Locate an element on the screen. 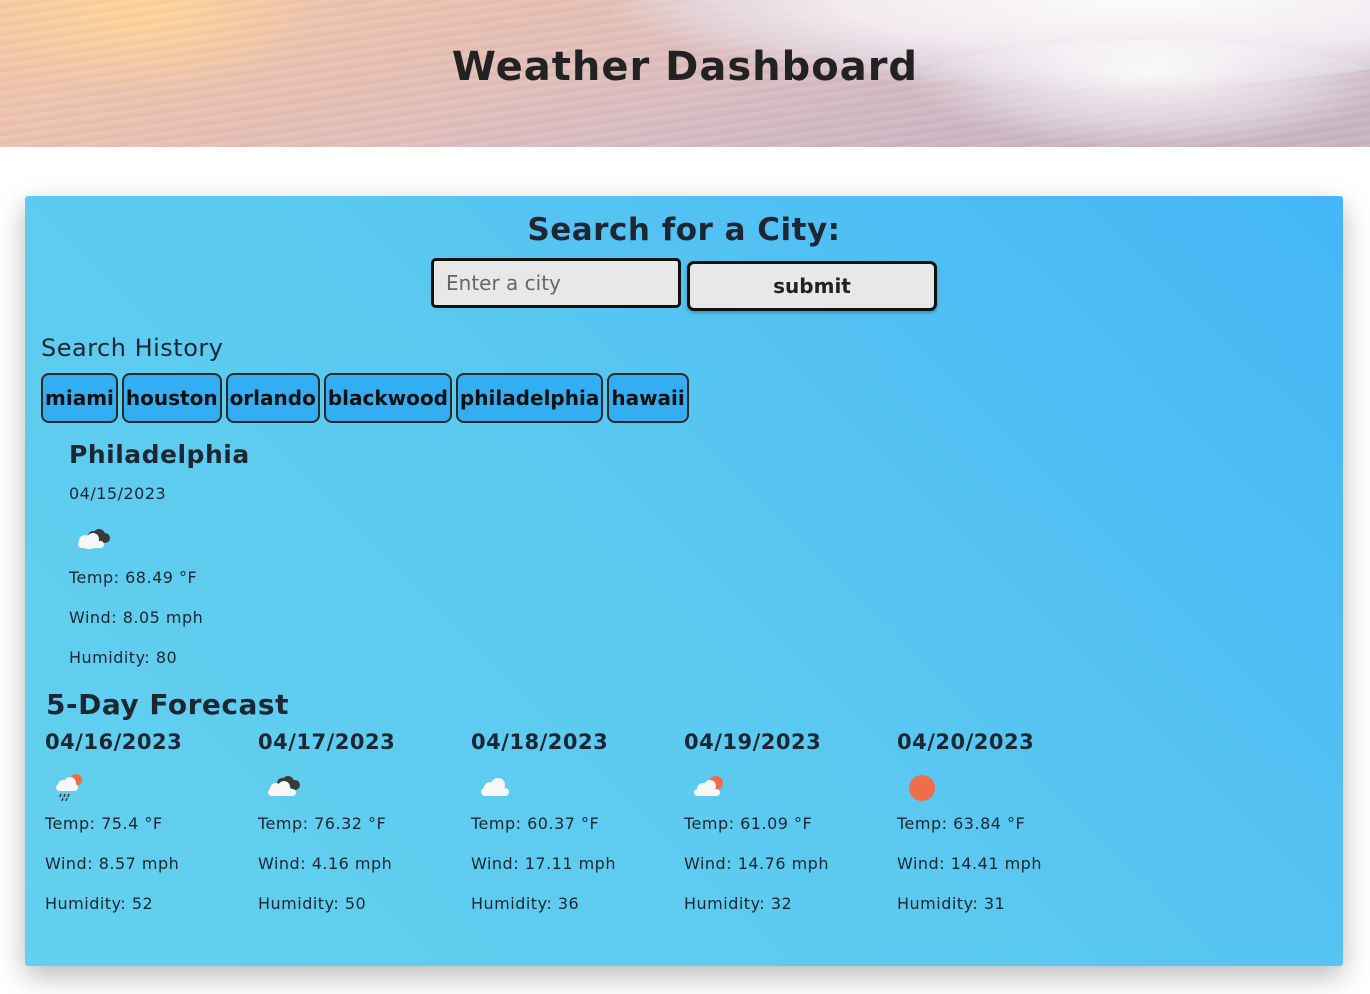  current-date: 04/15/2023 is located at coordinates (118, 493).